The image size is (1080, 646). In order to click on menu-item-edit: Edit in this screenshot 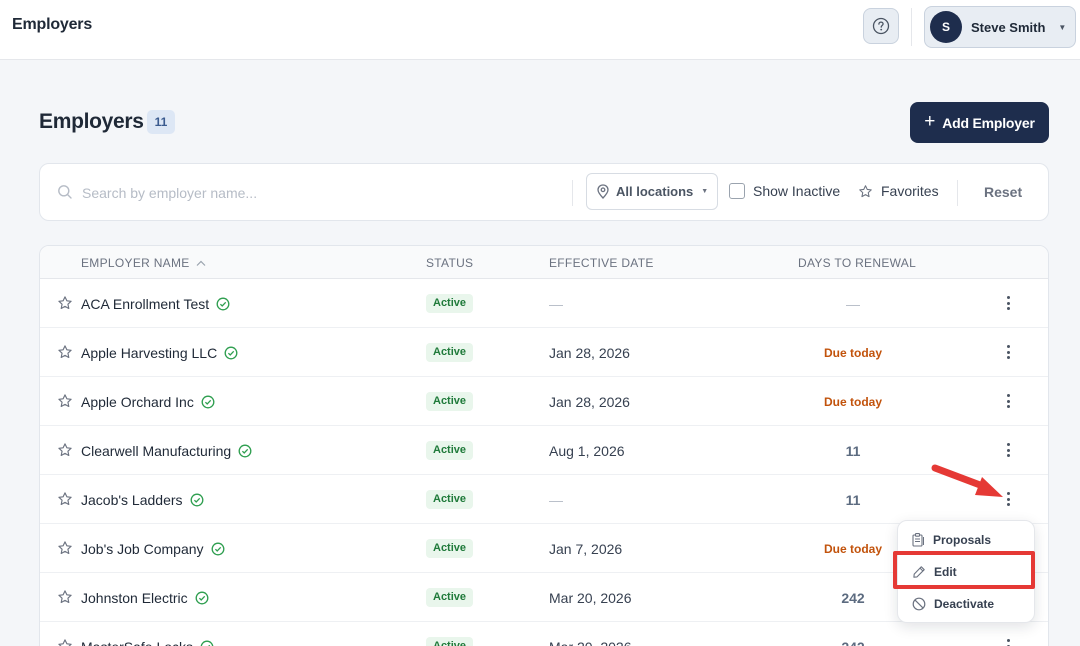, I will do `click(934, 572)`.